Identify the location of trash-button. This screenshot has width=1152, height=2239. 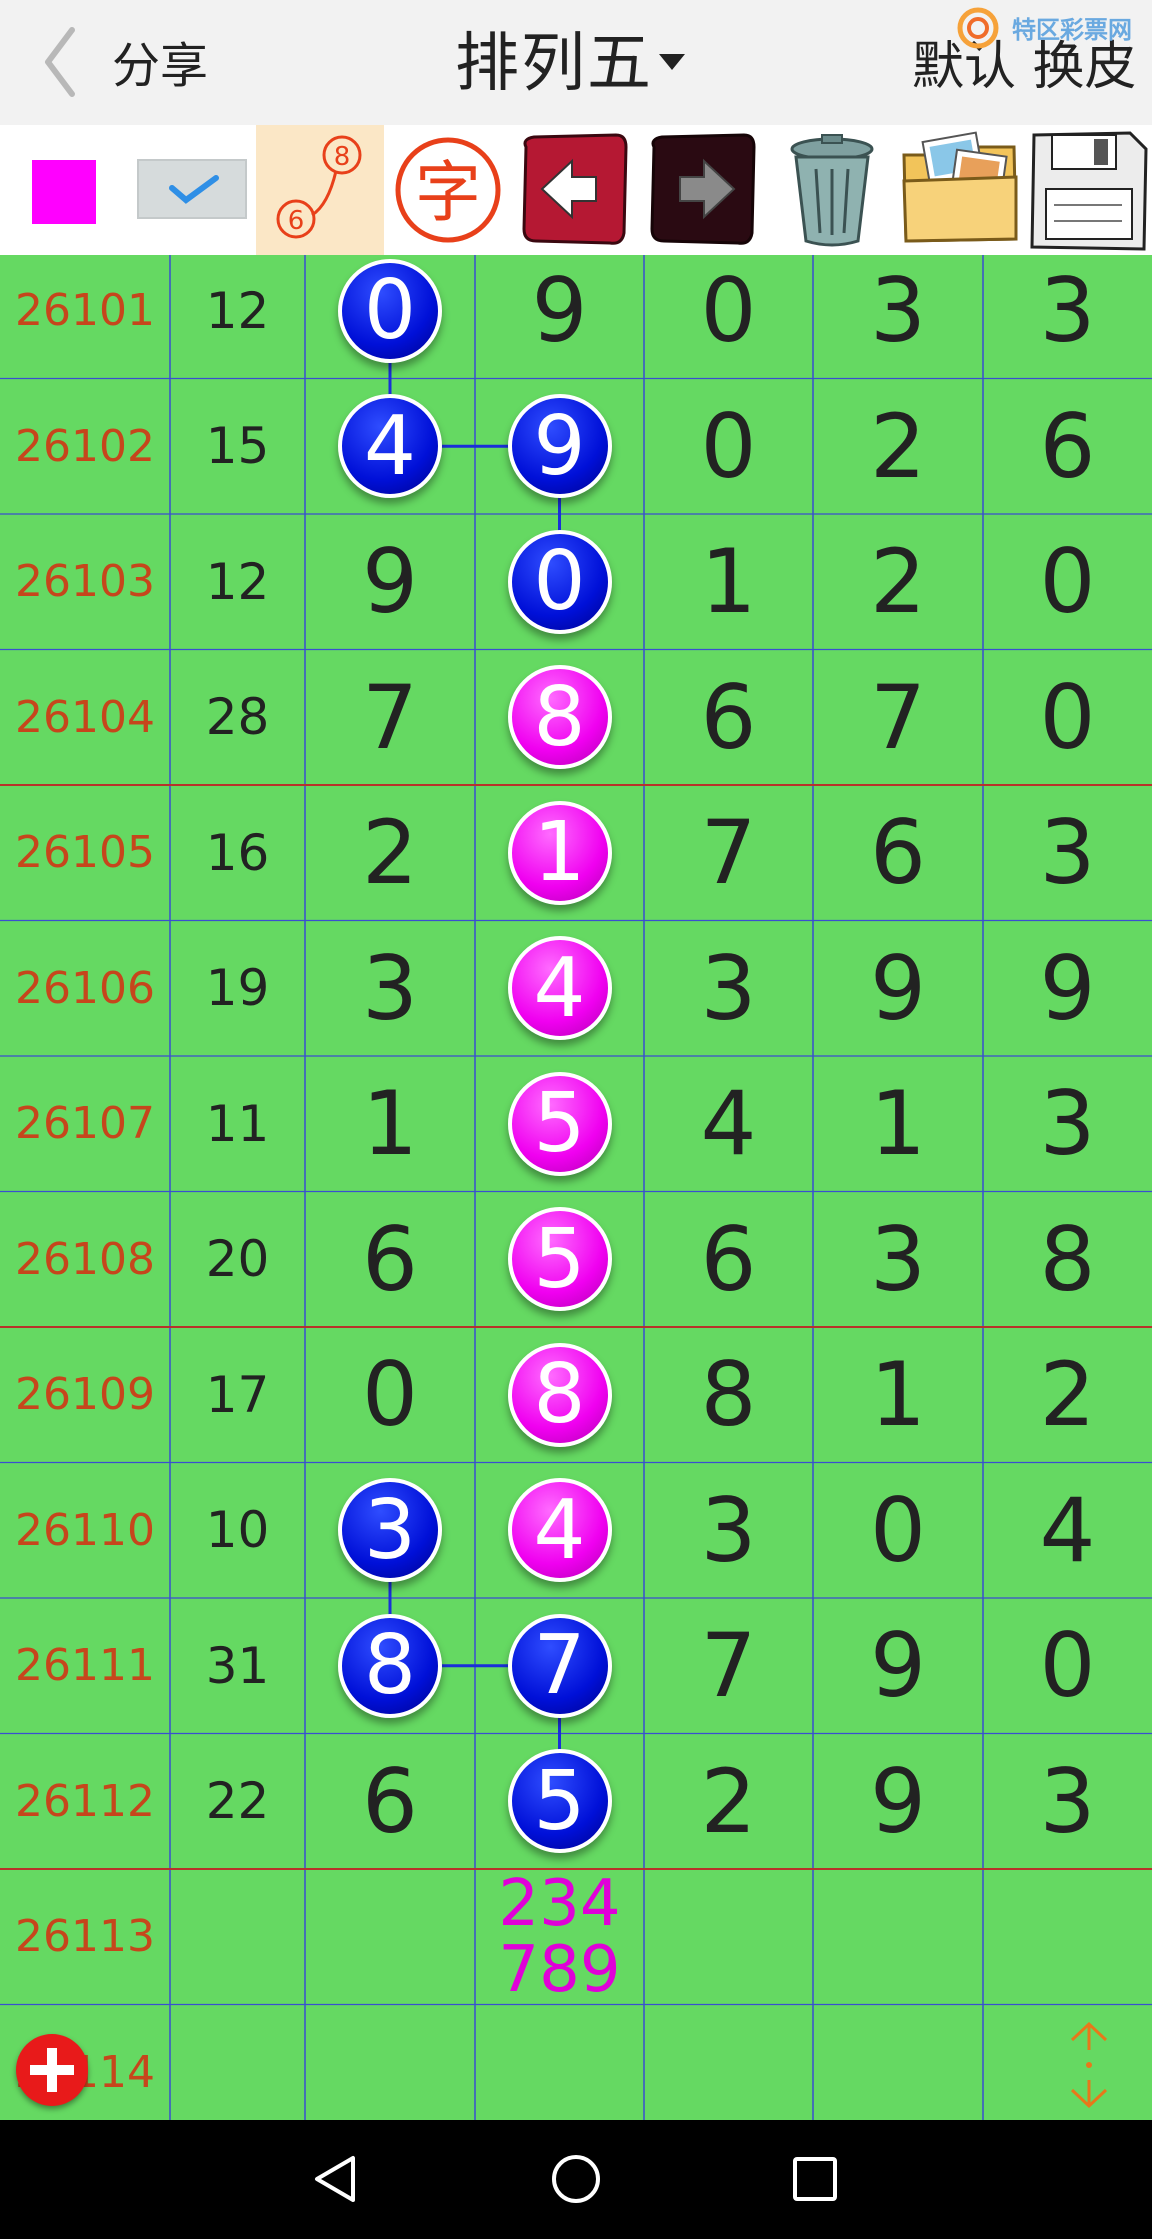
(832, 190).